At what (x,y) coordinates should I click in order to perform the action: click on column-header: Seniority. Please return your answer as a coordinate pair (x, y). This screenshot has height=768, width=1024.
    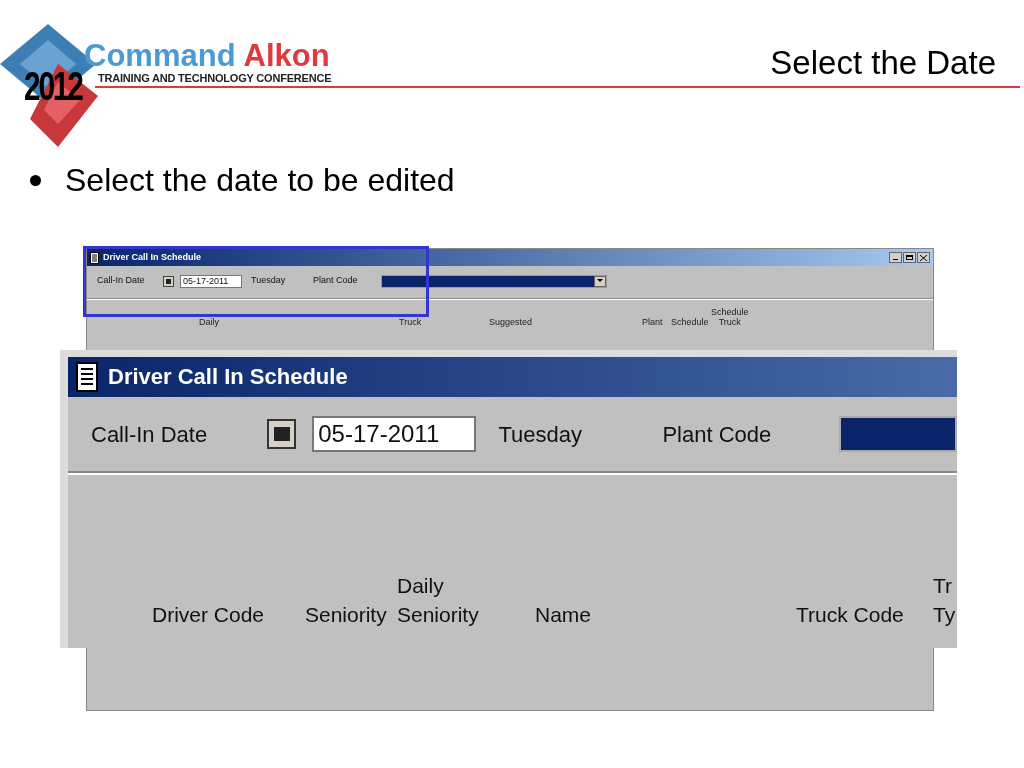
    Looking at the image, I should click on (346, 615).